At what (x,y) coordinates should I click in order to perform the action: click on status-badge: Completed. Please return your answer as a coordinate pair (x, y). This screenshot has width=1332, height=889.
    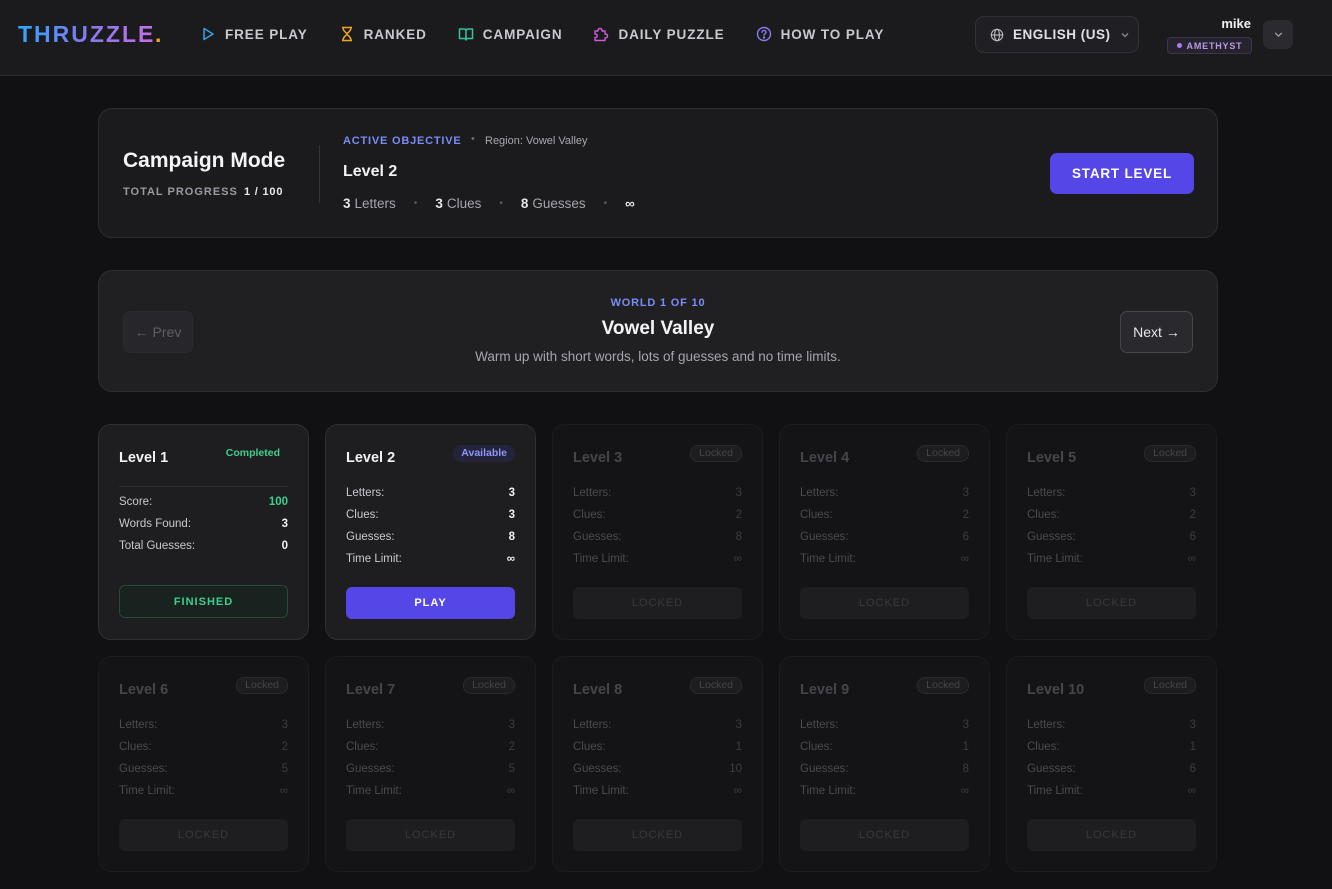
    Looking at the image, I should click on (252, 453).